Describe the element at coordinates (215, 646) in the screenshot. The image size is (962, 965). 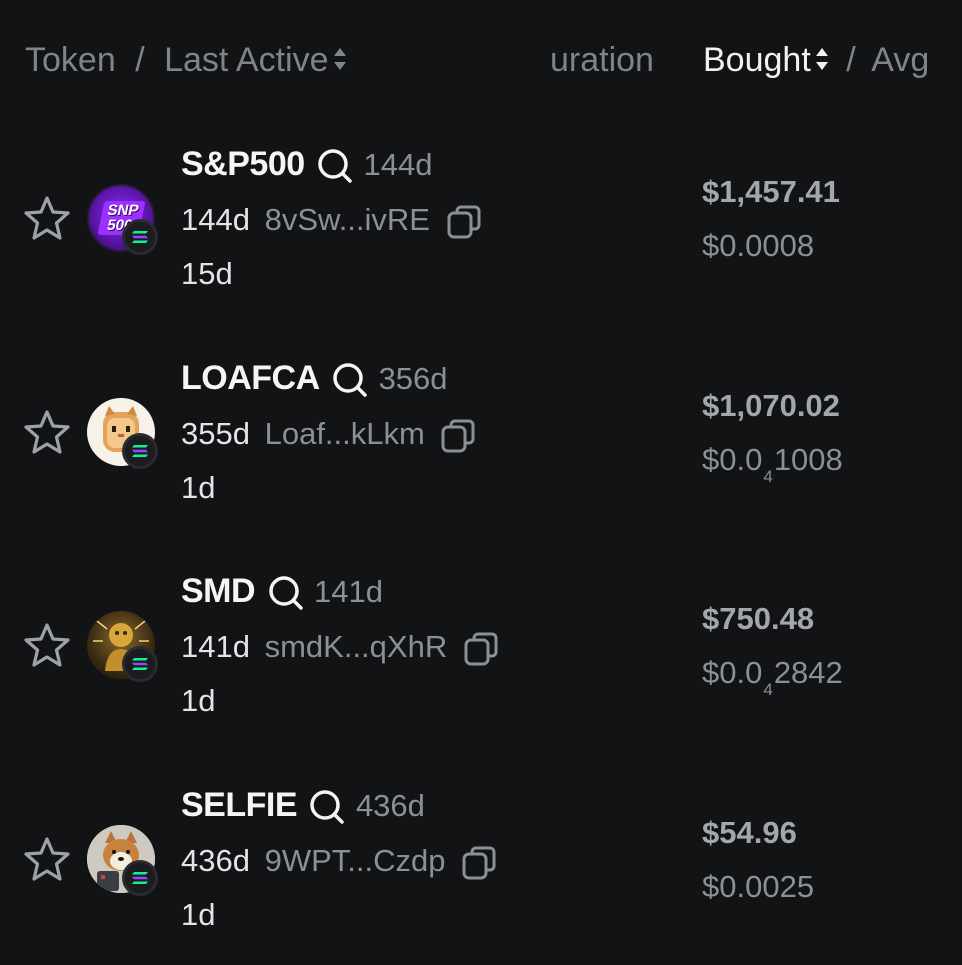
I see `holding-age: 141d` at that location.